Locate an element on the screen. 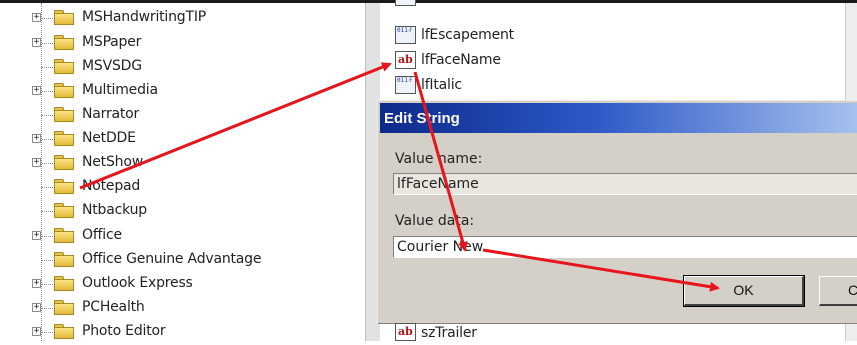  cancel-button: C is located at coordinates (838, 291).